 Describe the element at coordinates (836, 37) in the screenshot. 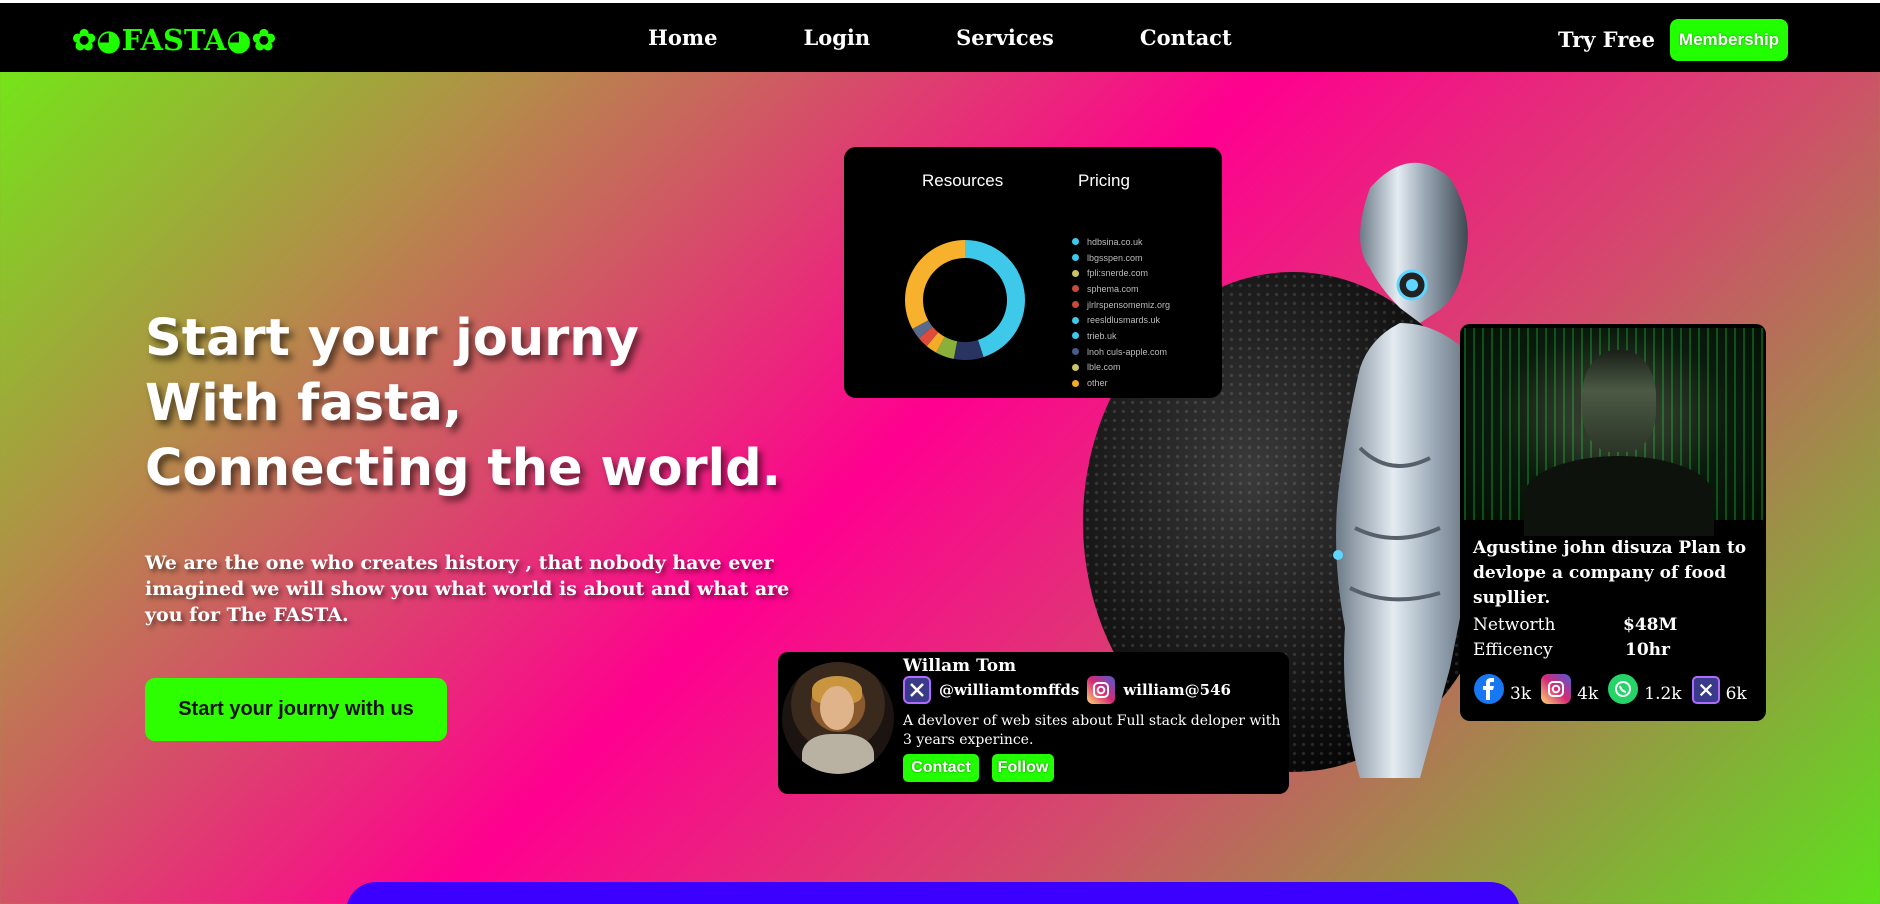

I see `nav-login-link: Login` at that location.